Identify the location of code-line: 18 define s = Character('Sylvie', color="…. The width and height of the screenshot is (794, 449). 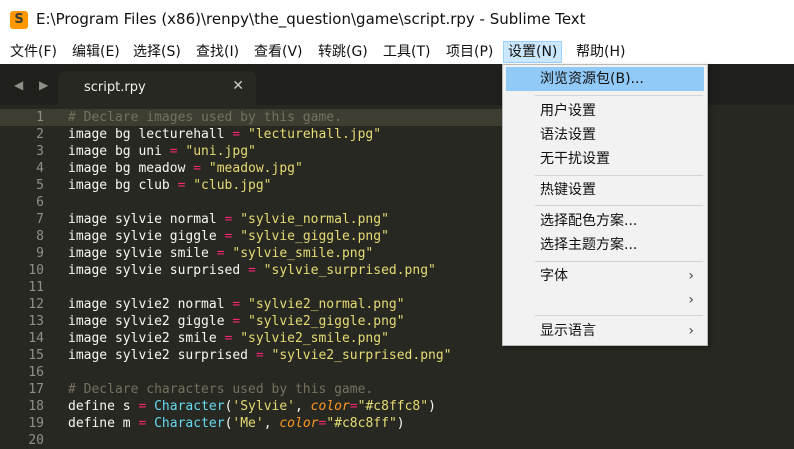
(397, 406).